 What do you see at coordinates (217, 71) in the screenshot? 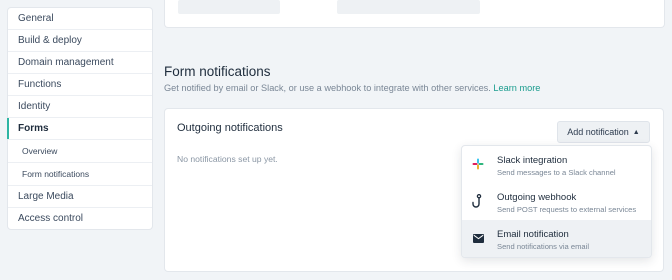
I see `section-title: Form notifications` at bounding box center [217, 71].